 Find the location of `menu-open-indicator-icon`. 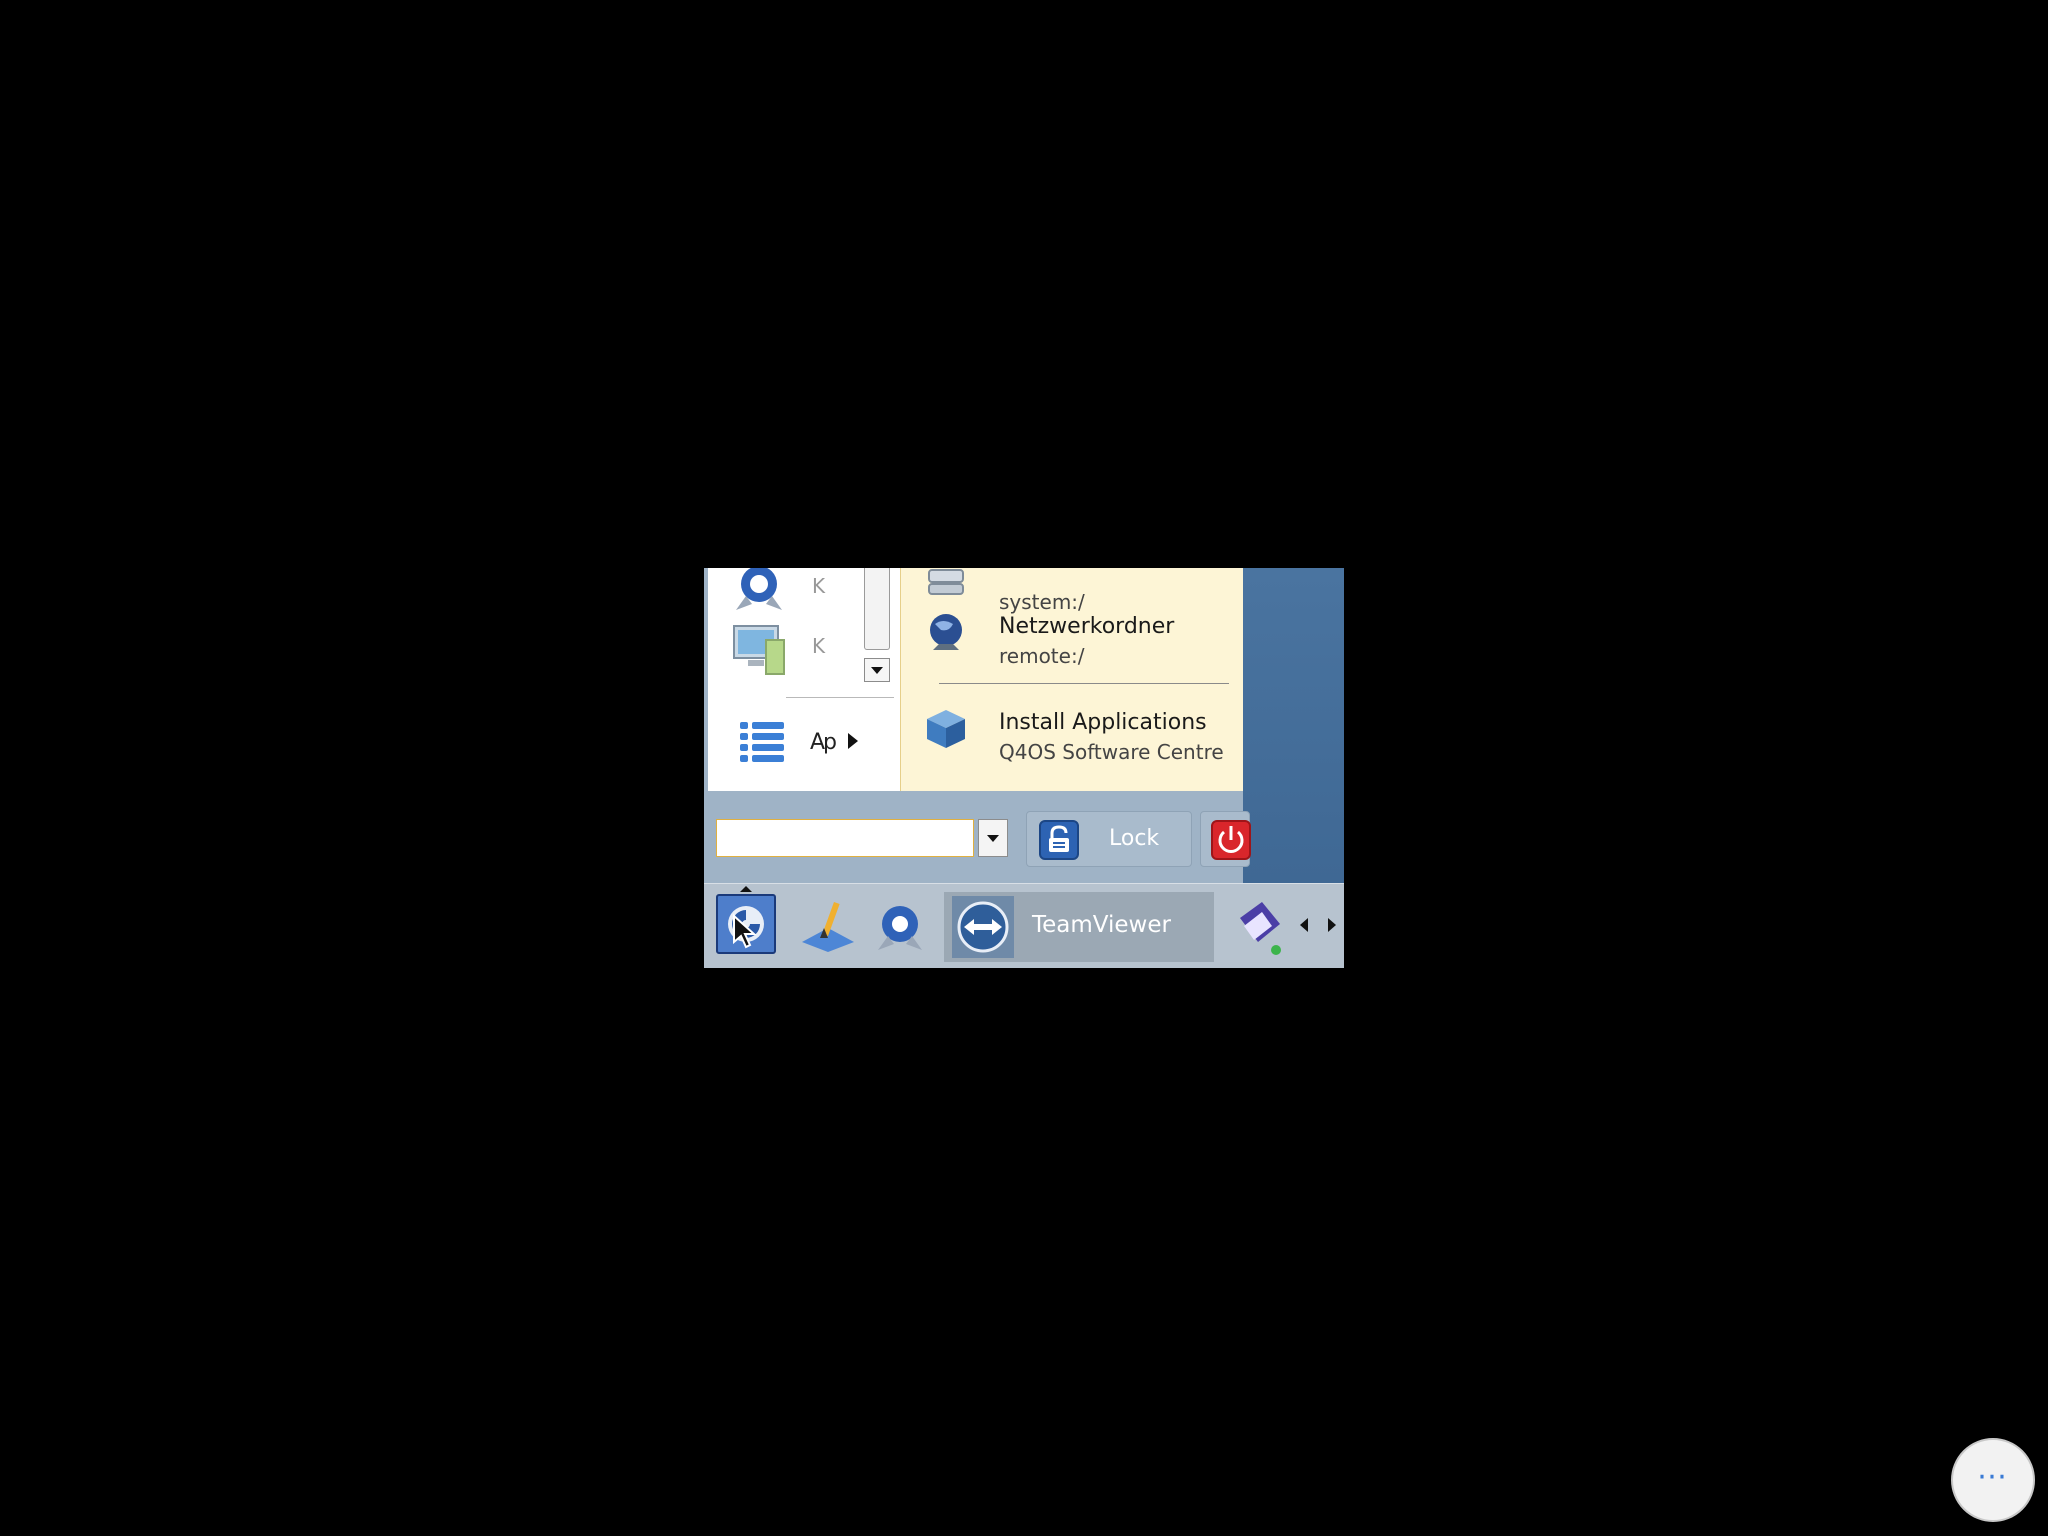

menu-open-indicator-icon is located at coordinates (746, 889).